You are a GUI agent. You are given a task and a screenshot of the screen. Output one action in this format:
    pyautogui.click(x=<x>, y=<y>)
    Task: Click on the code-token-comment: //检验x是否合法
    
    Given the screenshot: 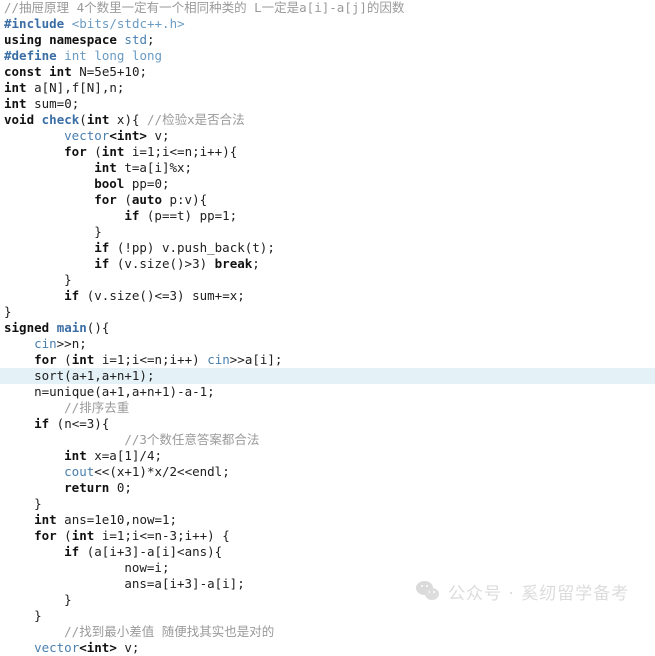 What is the action you would take?
    pyautogui.click(x=196, y=119)
    